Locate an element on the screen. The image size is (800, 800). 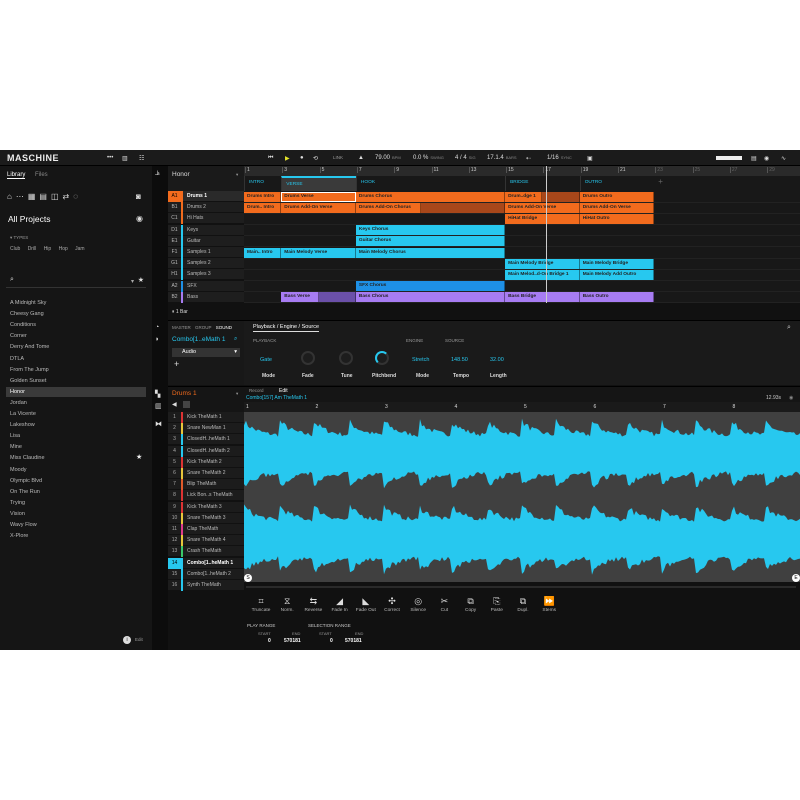
clip: Bass Outro is located at coordinates (617, 297).